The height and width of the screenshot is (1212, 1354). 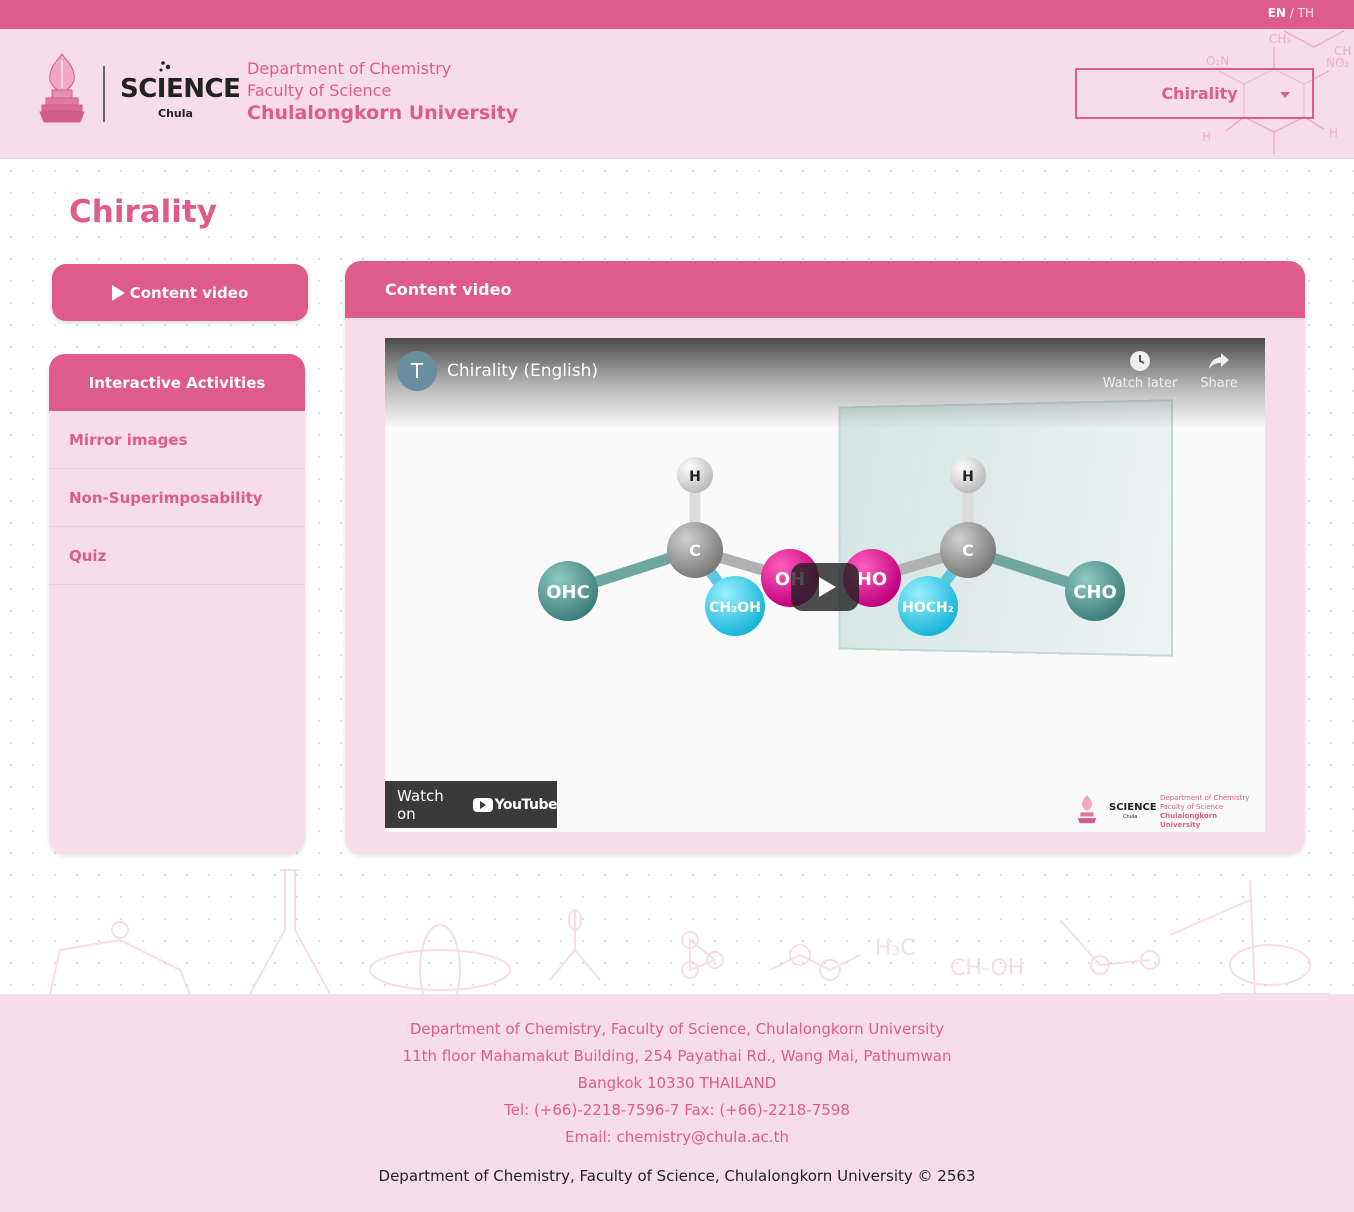 What do you see at coordinates (1219, 370) in the screenshot?
I see `share-button: Share` at bounding box center [1219, 370].